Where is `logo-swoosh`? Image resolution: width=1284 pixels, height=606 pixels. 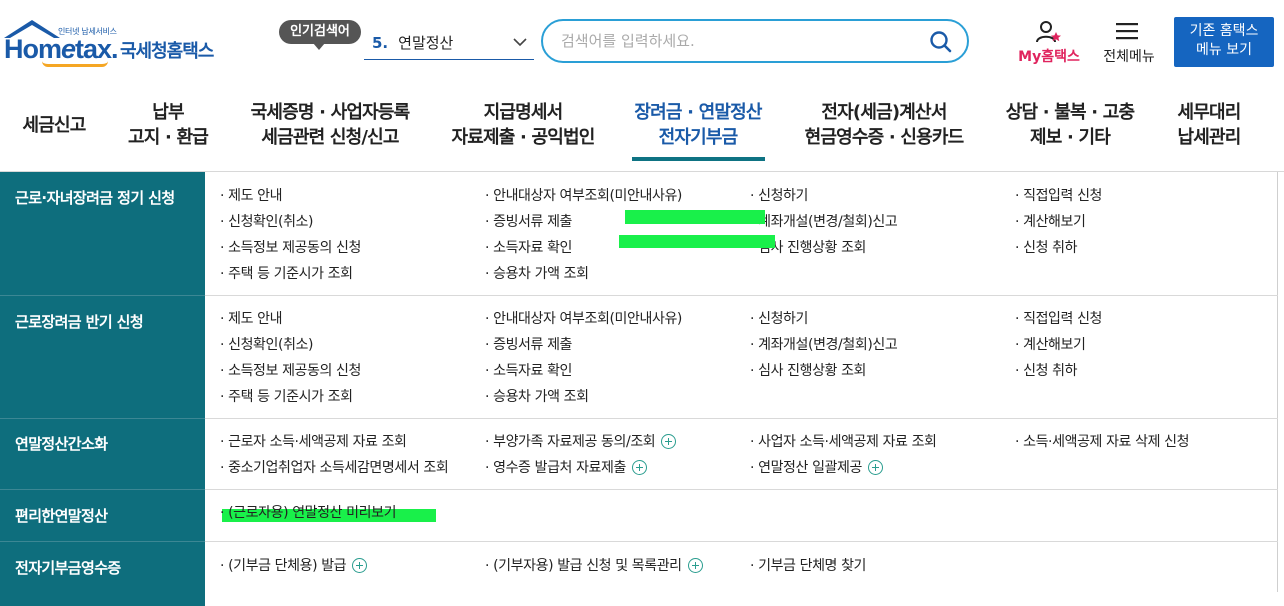
logo-swoosh is located at coordinates (75, 64).